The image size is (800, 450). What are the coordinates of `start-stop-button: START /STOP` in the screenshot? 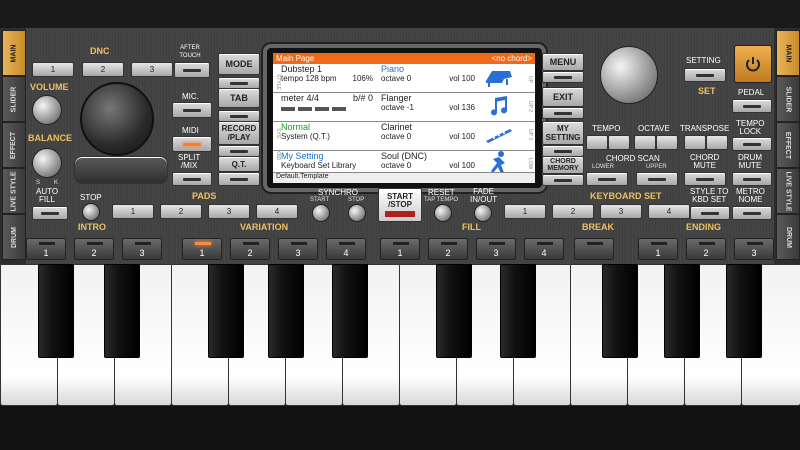 It's located at (400, 205).